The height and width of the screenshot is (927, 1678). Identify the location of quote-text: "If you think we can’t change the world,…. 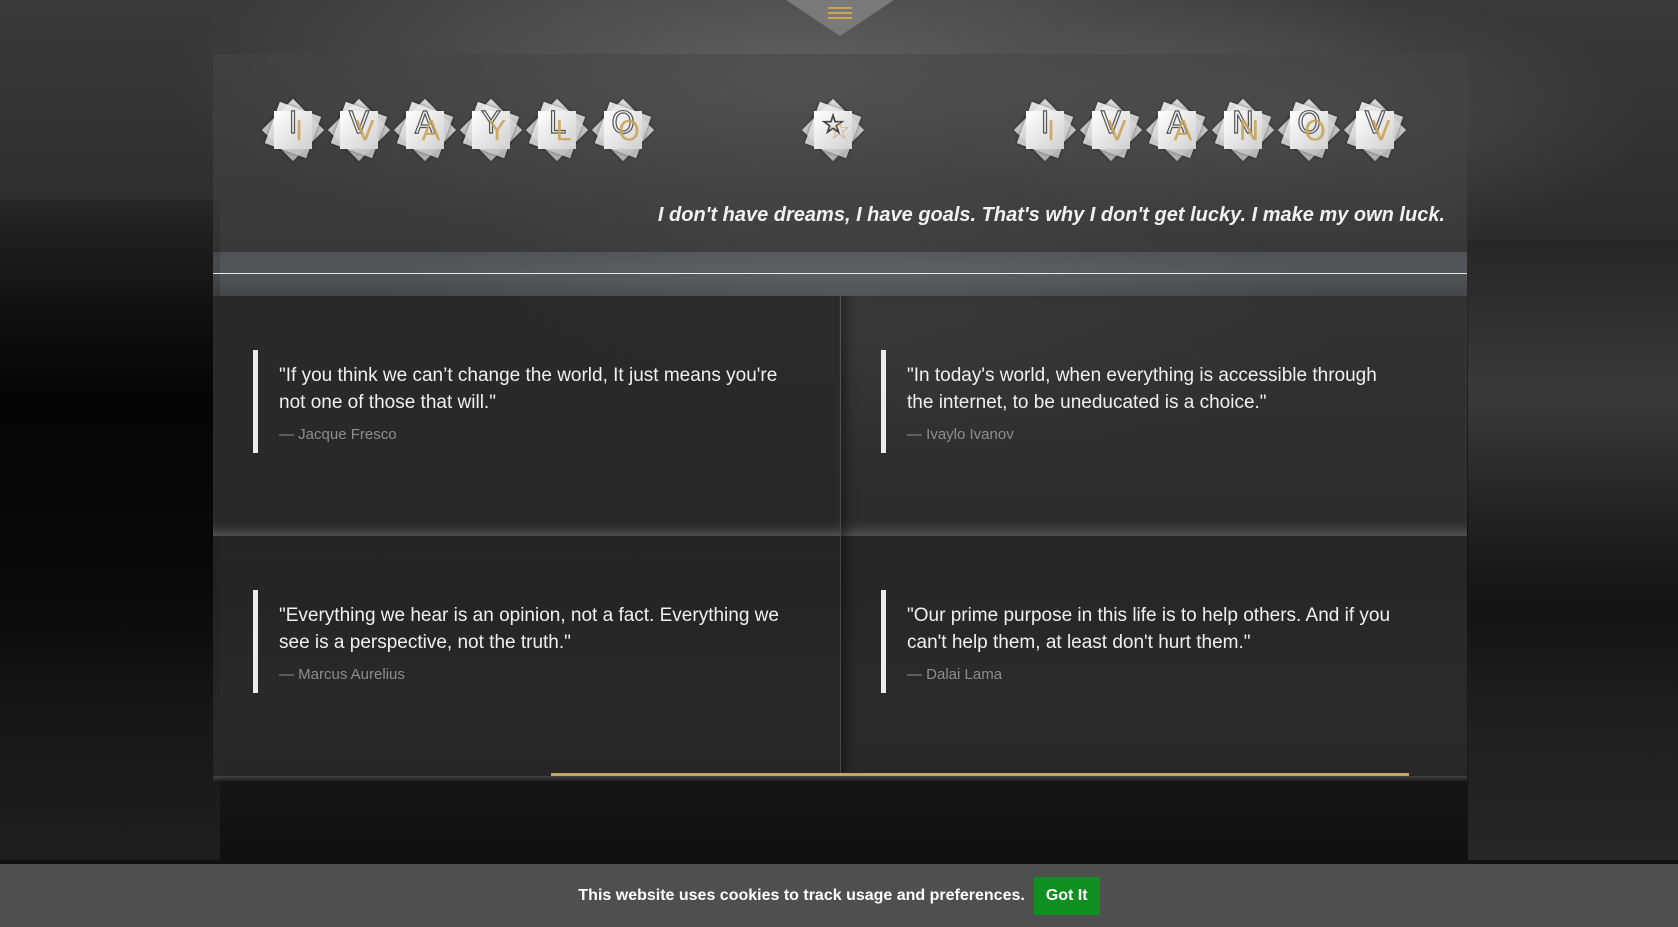
(528, 389).